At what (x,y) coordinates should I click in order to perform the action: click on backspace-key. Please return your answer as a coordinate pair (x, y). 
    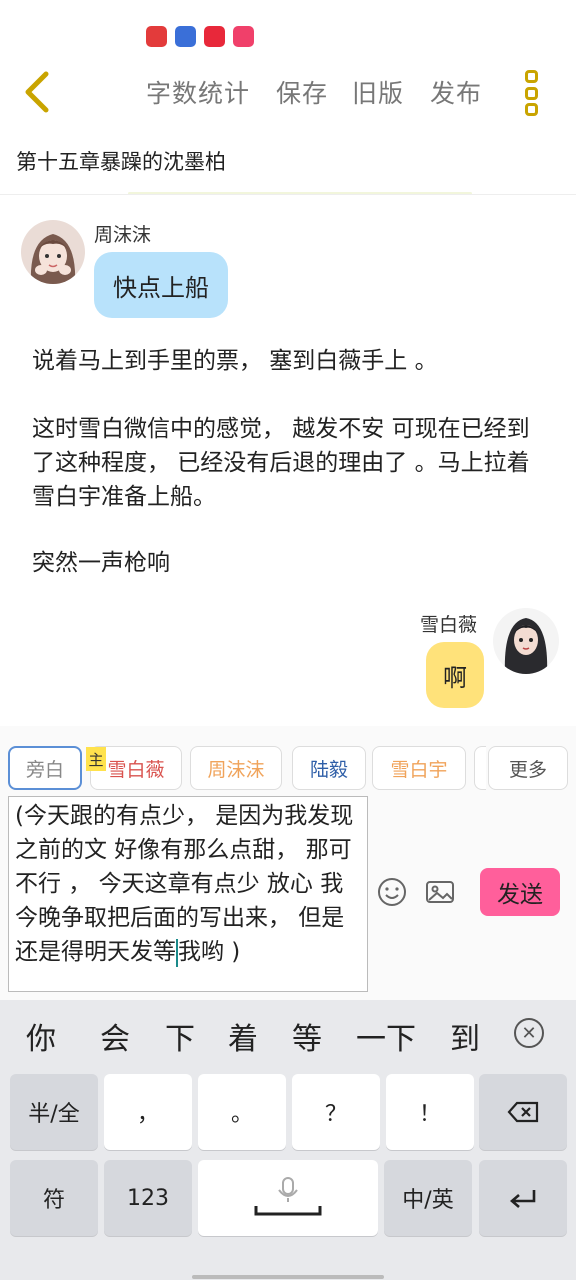
    Looking at the image, I should click on (523, 1112).